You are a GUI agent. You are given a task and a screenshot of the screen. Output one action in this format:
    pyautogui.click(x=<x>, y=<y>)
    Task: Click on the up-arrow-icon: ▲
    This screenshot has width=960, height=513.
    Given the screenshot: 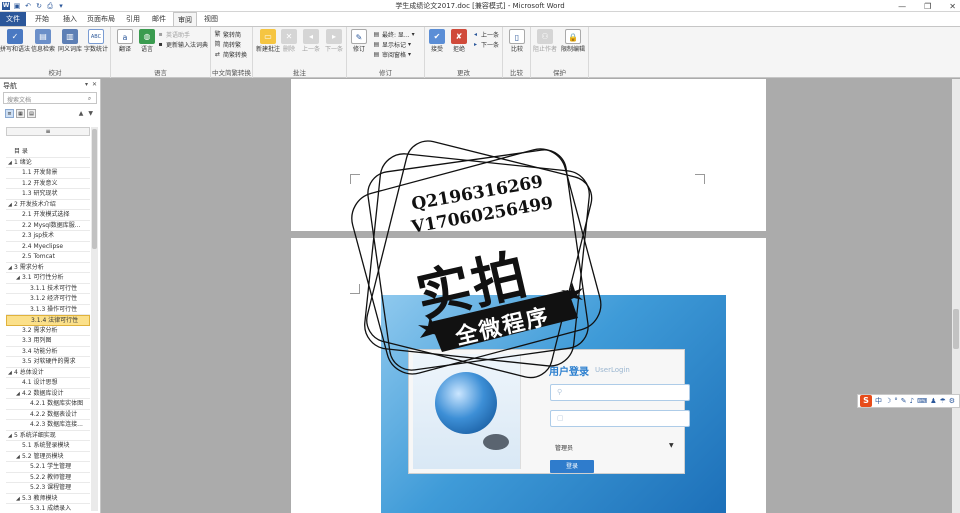 What is the action you would take?
    pyautogui.click(x=81, y=113)
    